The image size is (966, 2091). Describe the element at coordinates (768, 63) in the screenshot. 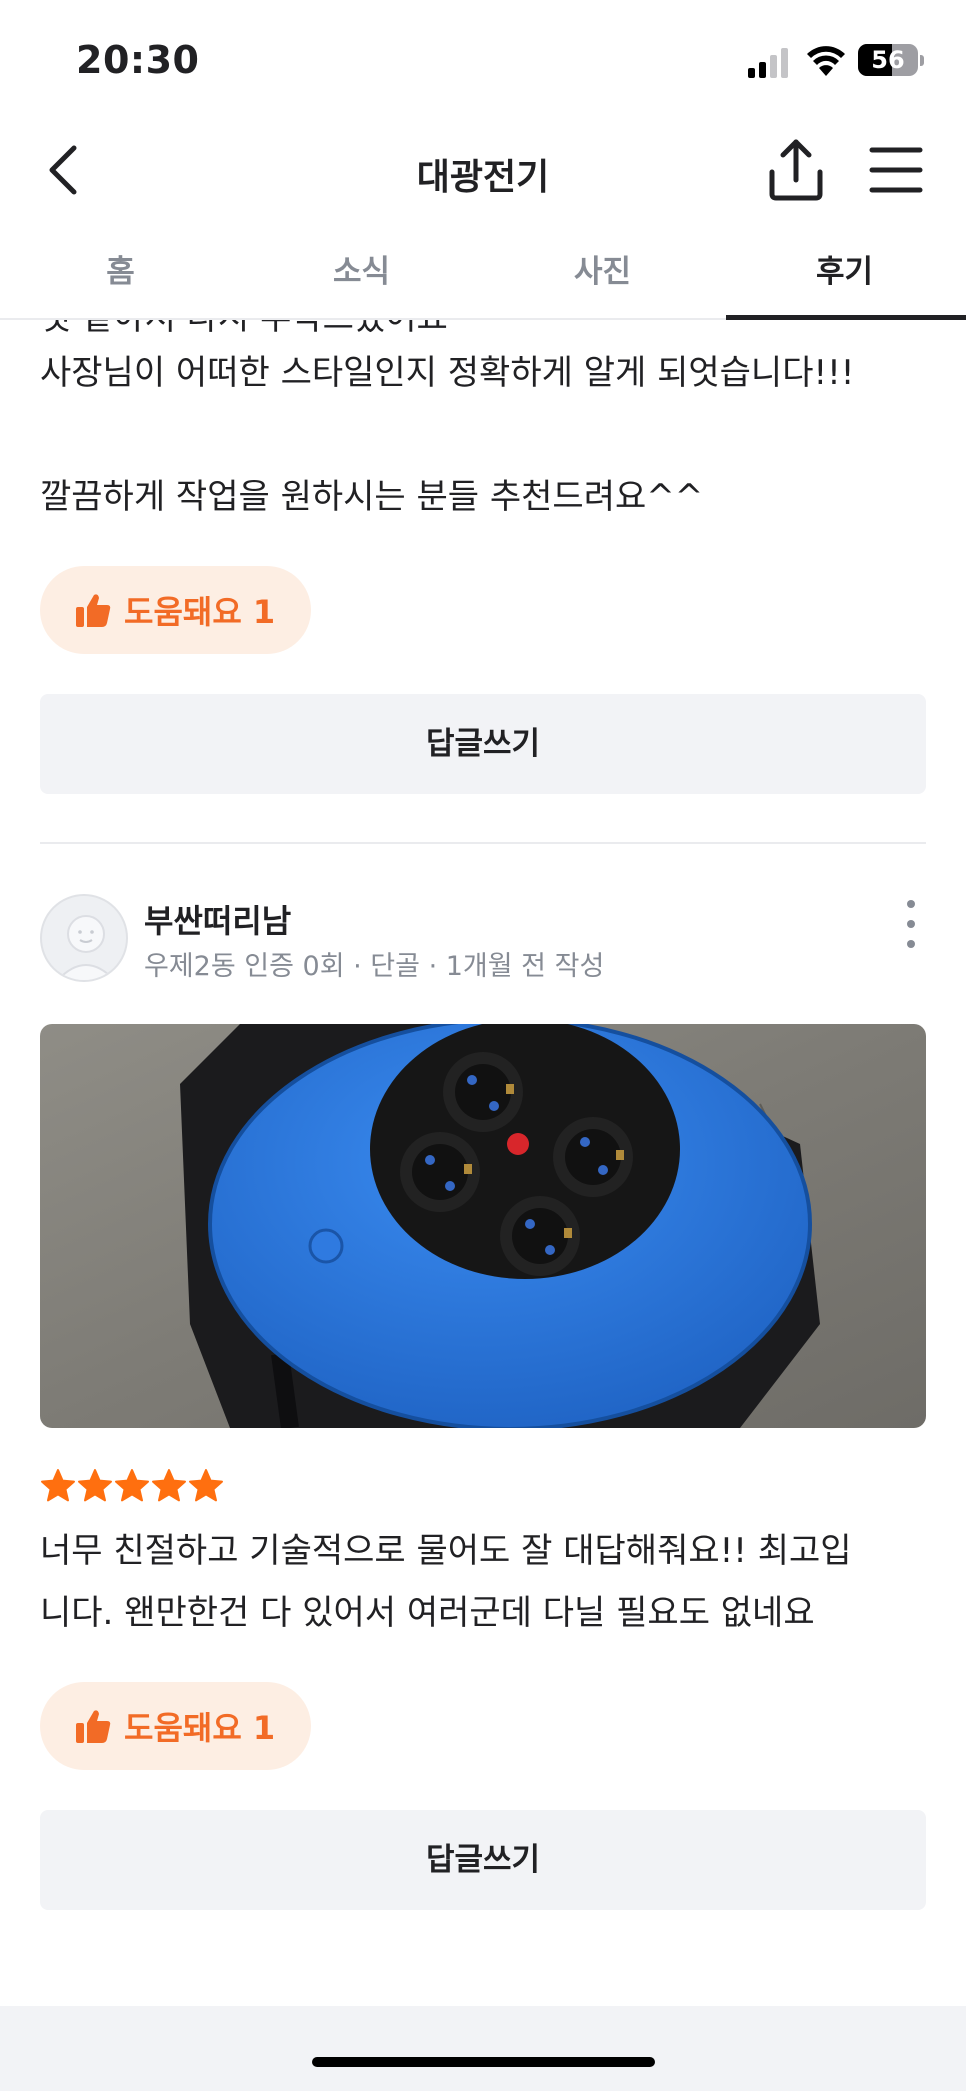

I see `cellular-signal-icon` at that location.